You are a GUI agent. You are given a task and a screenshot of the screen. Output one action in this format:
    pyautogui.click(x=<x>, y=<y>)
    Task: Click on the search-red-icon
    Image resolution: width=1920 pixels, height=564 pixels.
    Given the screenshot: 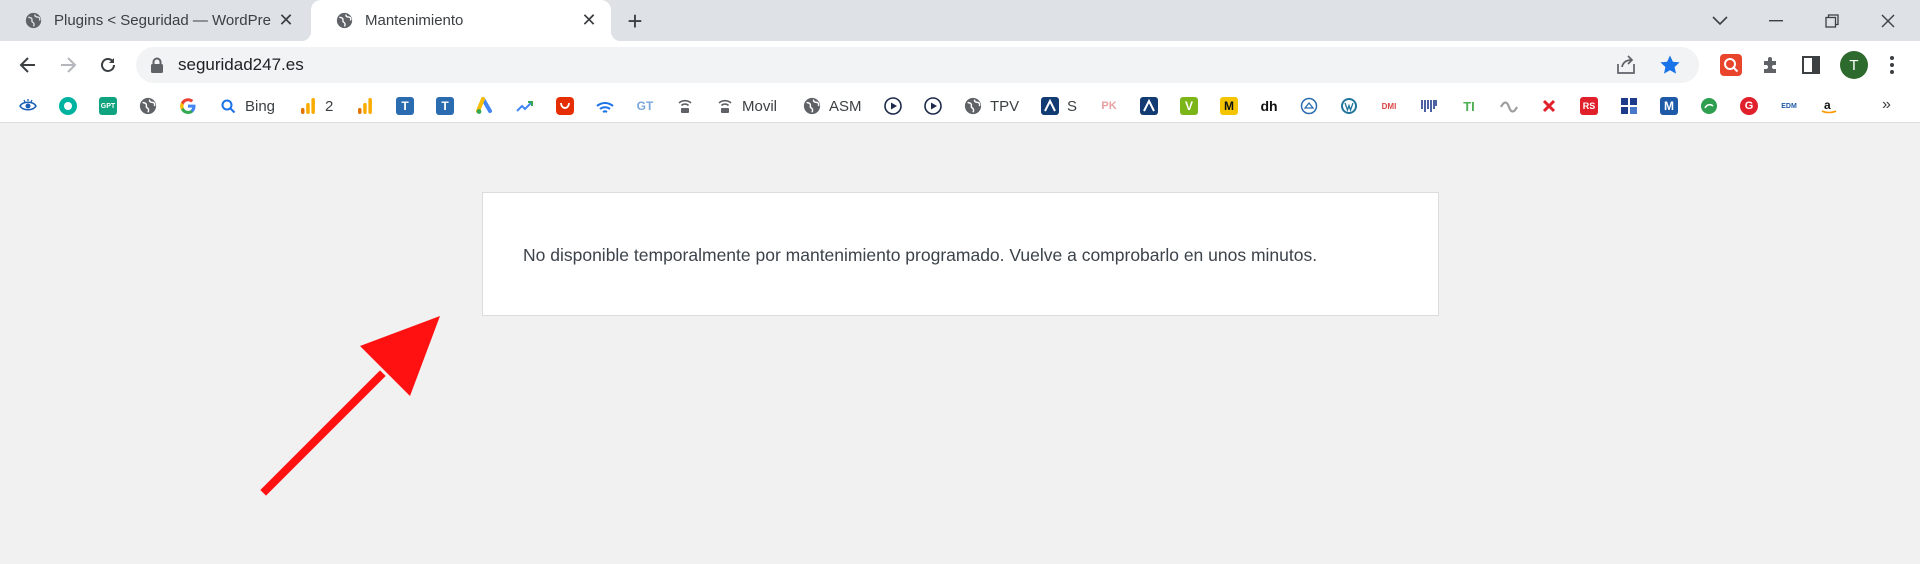 What is the action you would take?
    pyautogui.click(x=1731, y=65)
    